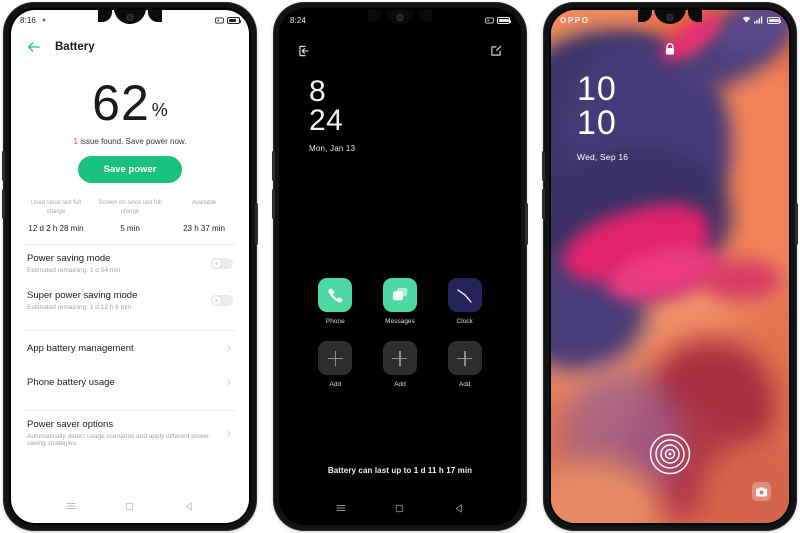  I want to click on status-time: 8:24, so click(298, 20).